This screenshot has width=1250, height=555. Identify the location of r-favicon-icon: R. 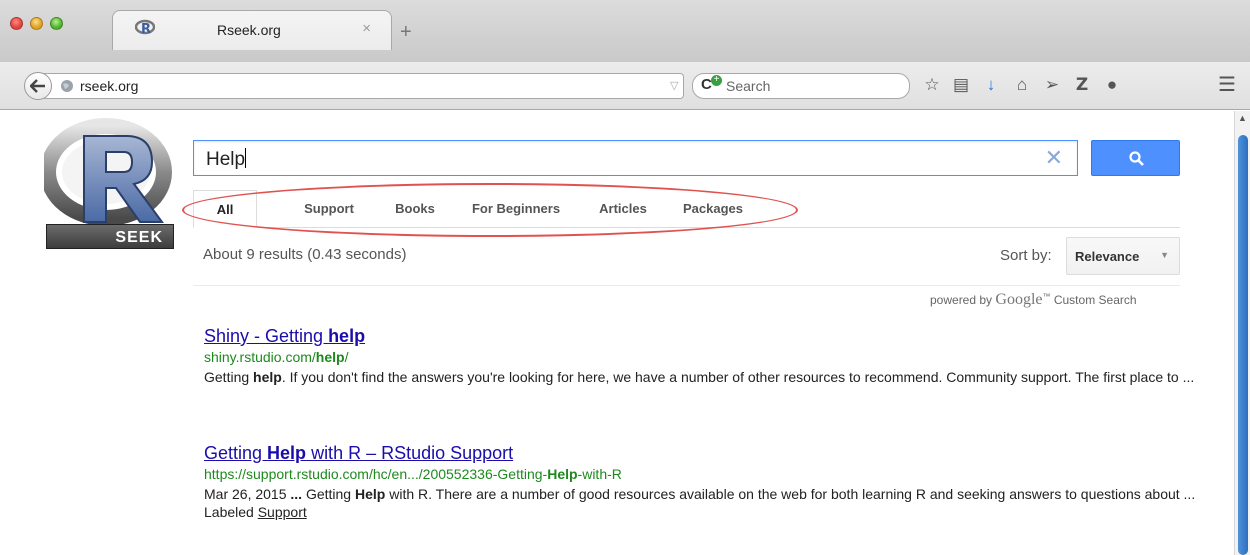
(145, 28).